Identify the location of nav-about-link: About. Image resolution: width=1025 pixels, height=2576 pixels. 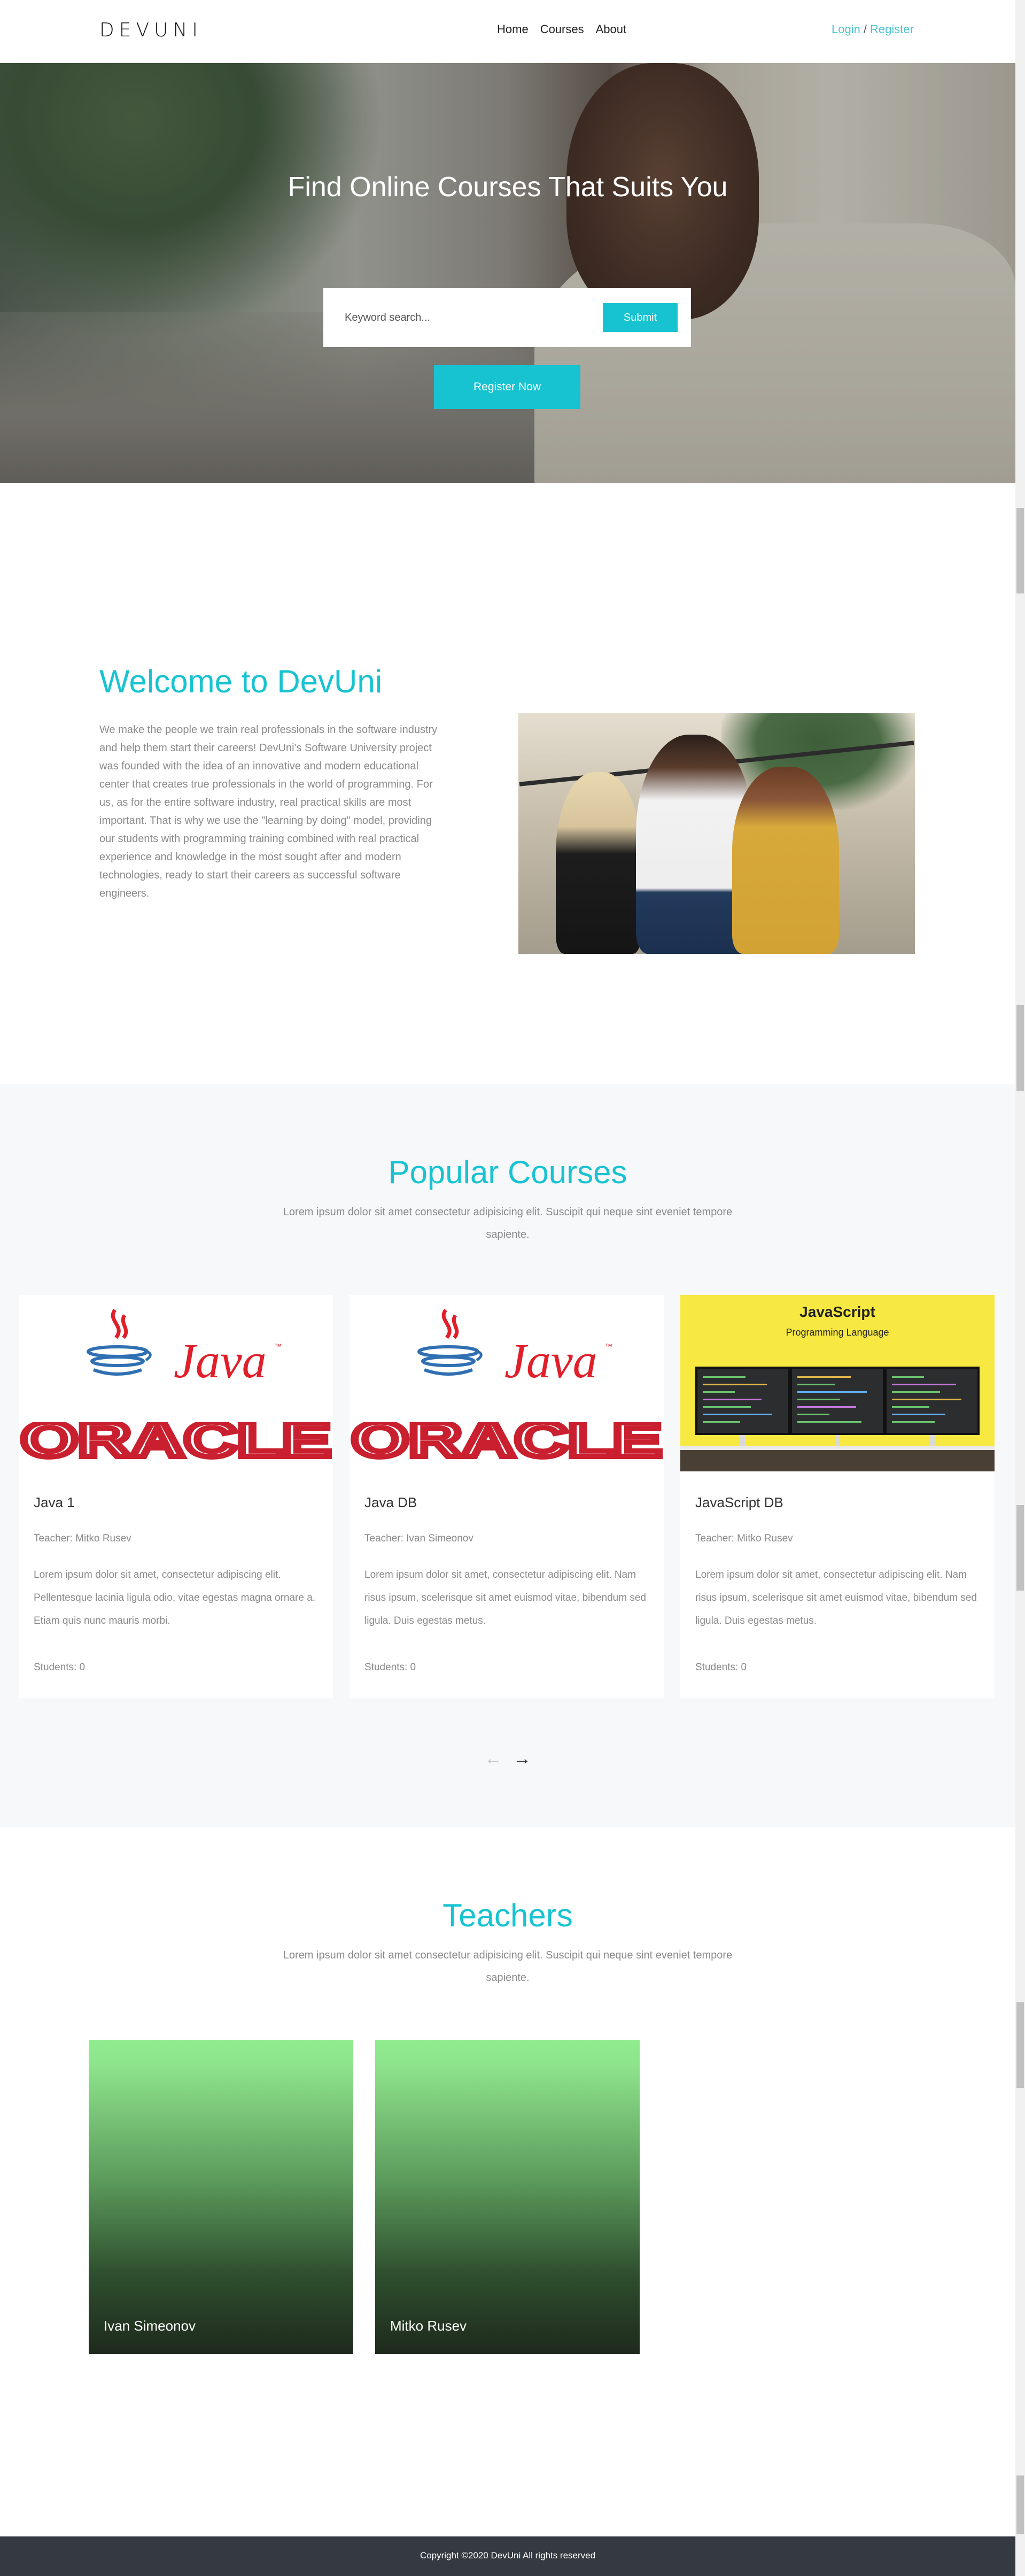
(611, 29).